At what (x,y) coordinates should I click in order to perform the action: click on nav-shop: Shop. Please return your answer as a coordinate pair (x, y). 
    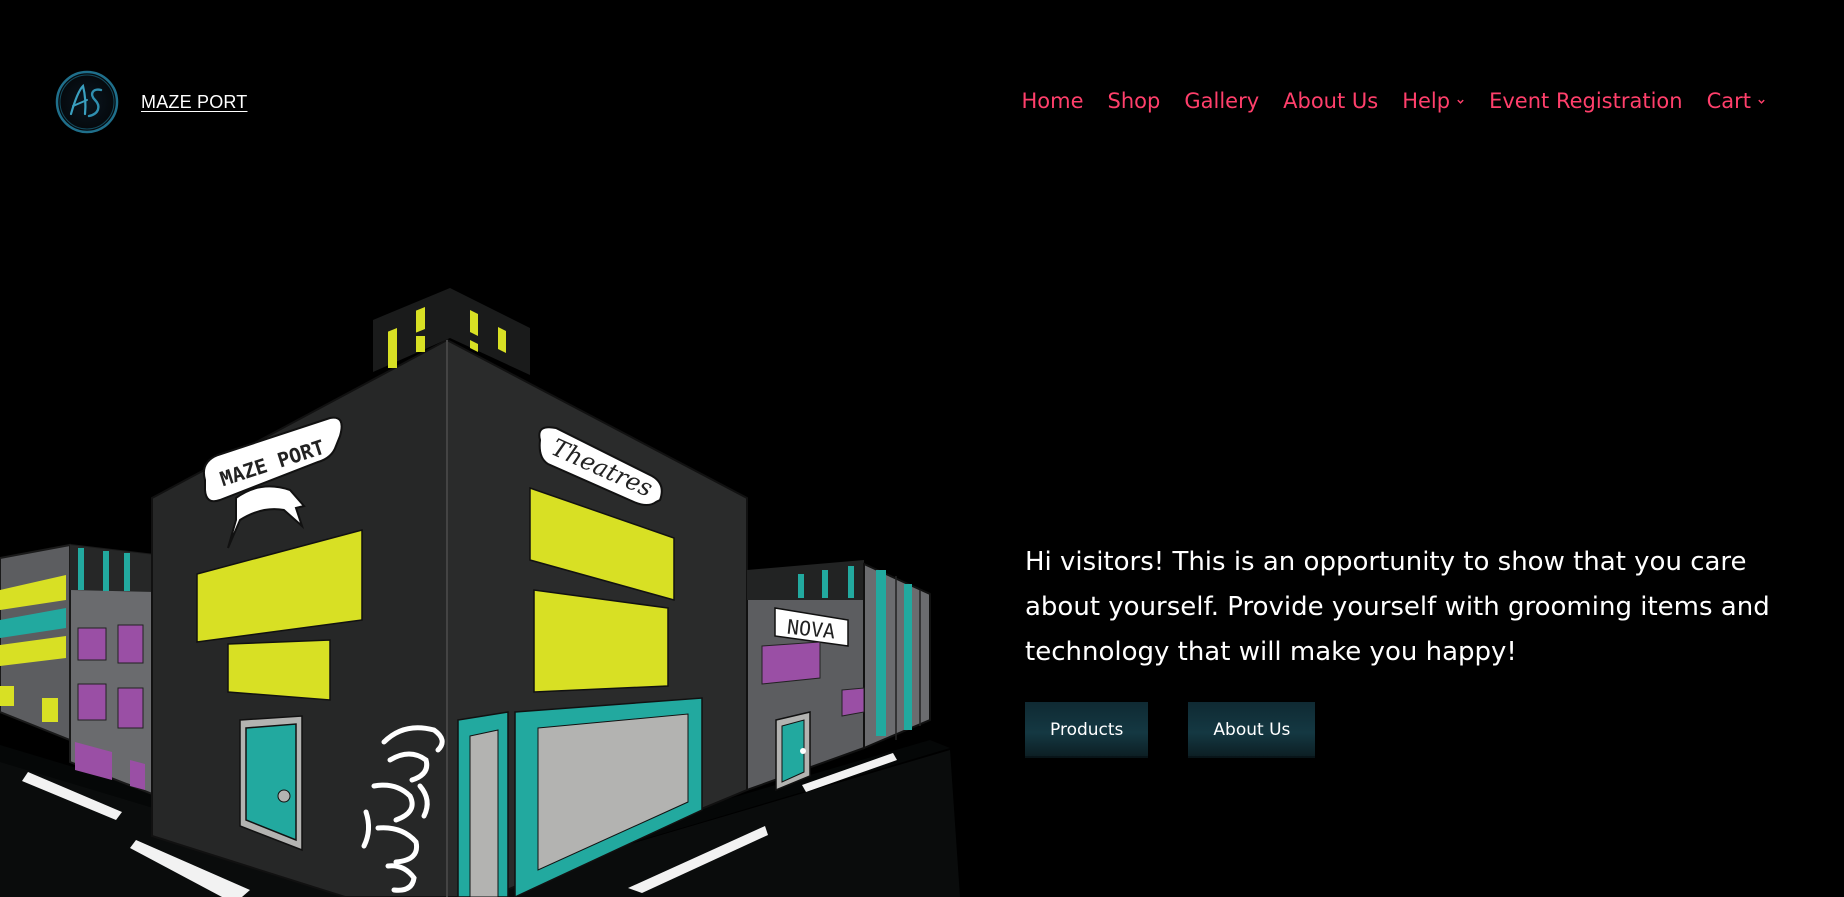
    Looking at the image, I should click on (1134, 101).